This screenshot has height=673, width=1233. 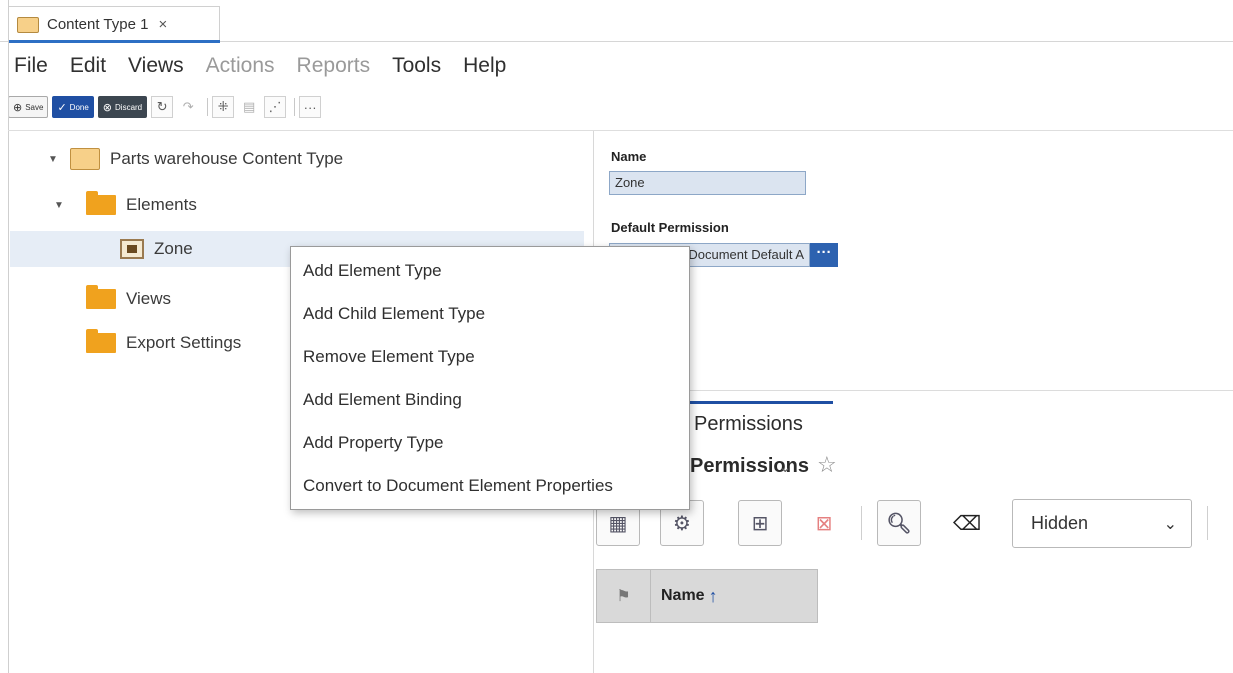 What do you see at coordinates (416, 66) in the screenshot?
I see `menu-tools: Tools` at bounding box center [416, 66].